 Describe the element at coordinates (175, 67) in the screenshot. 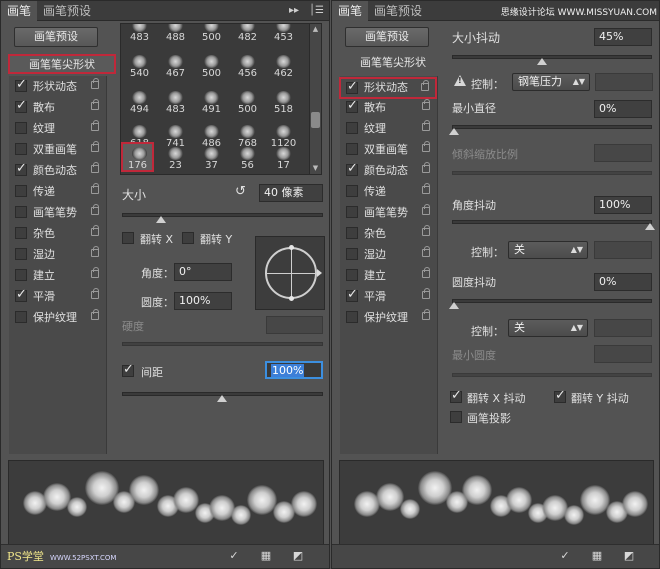

I see `brush-thumb: 467` at that location.